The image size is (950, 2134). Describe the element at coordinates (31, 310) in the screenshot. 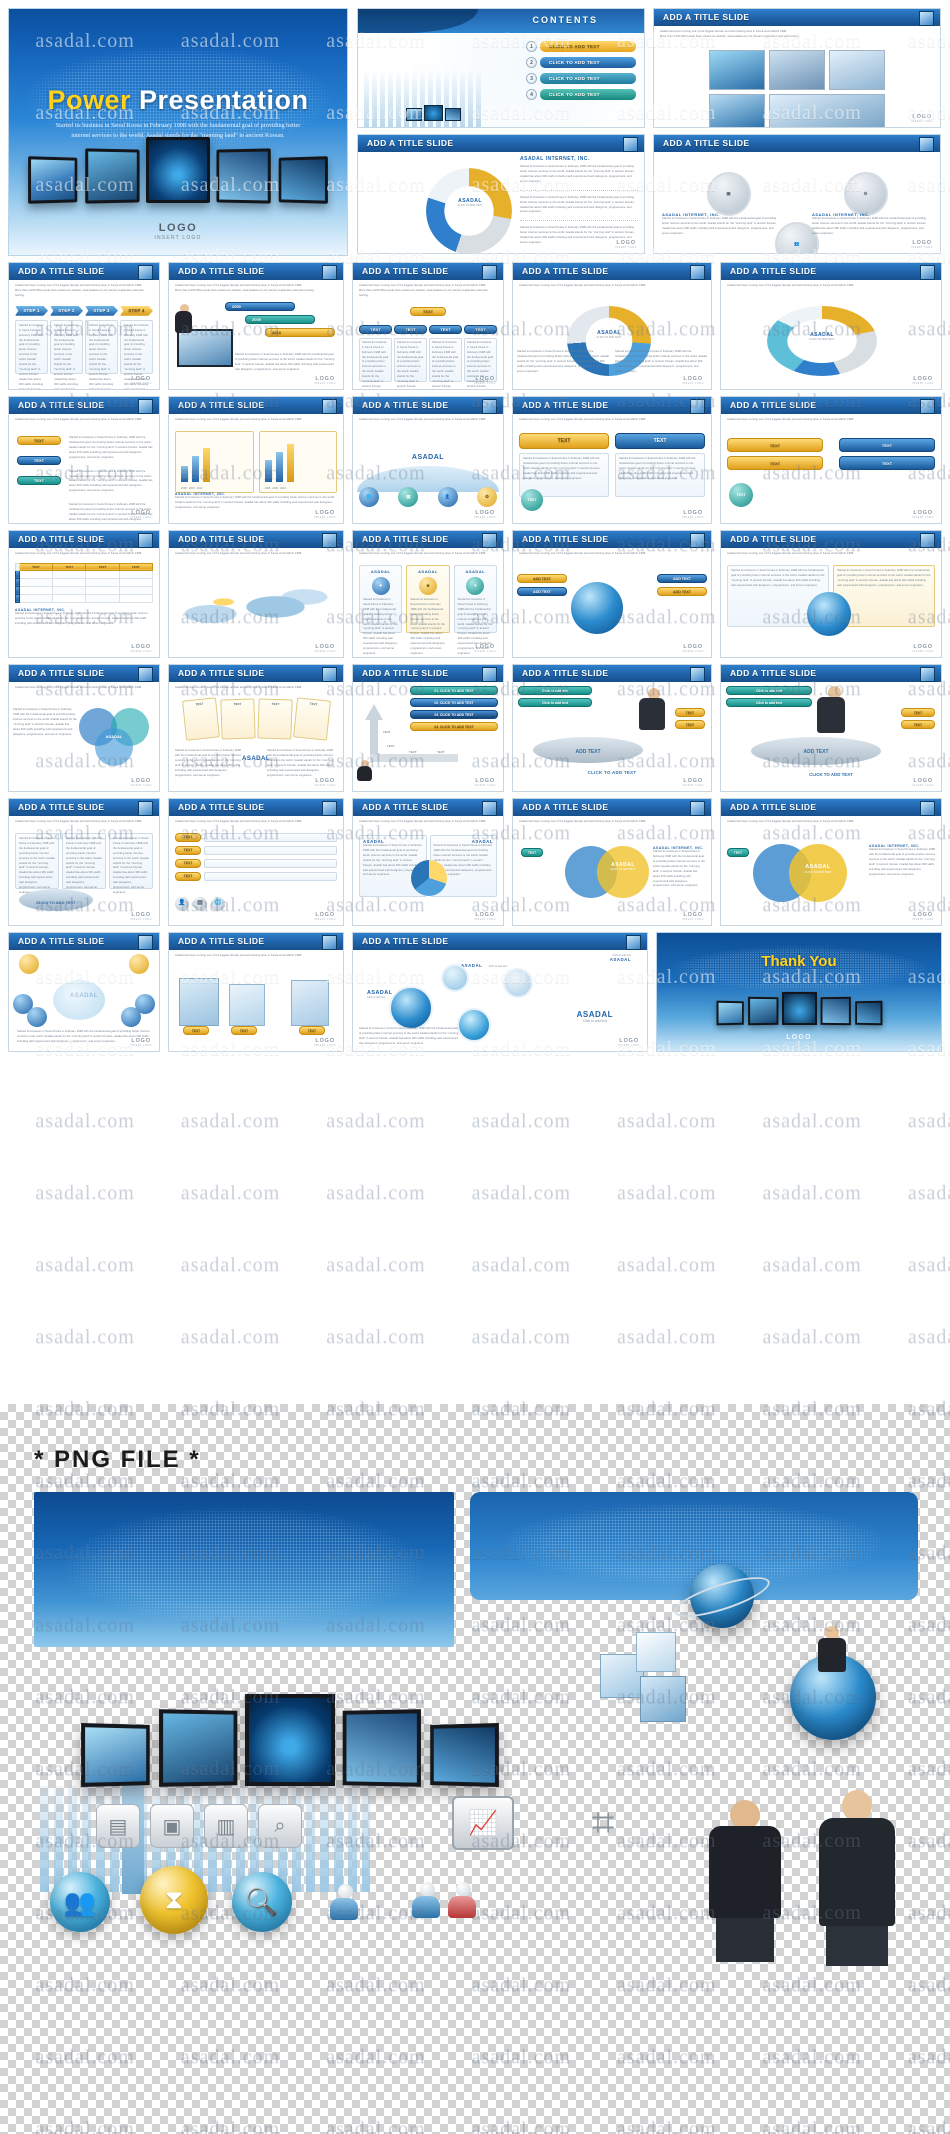

I see `step-chevron-1: STEP 1` at that location.